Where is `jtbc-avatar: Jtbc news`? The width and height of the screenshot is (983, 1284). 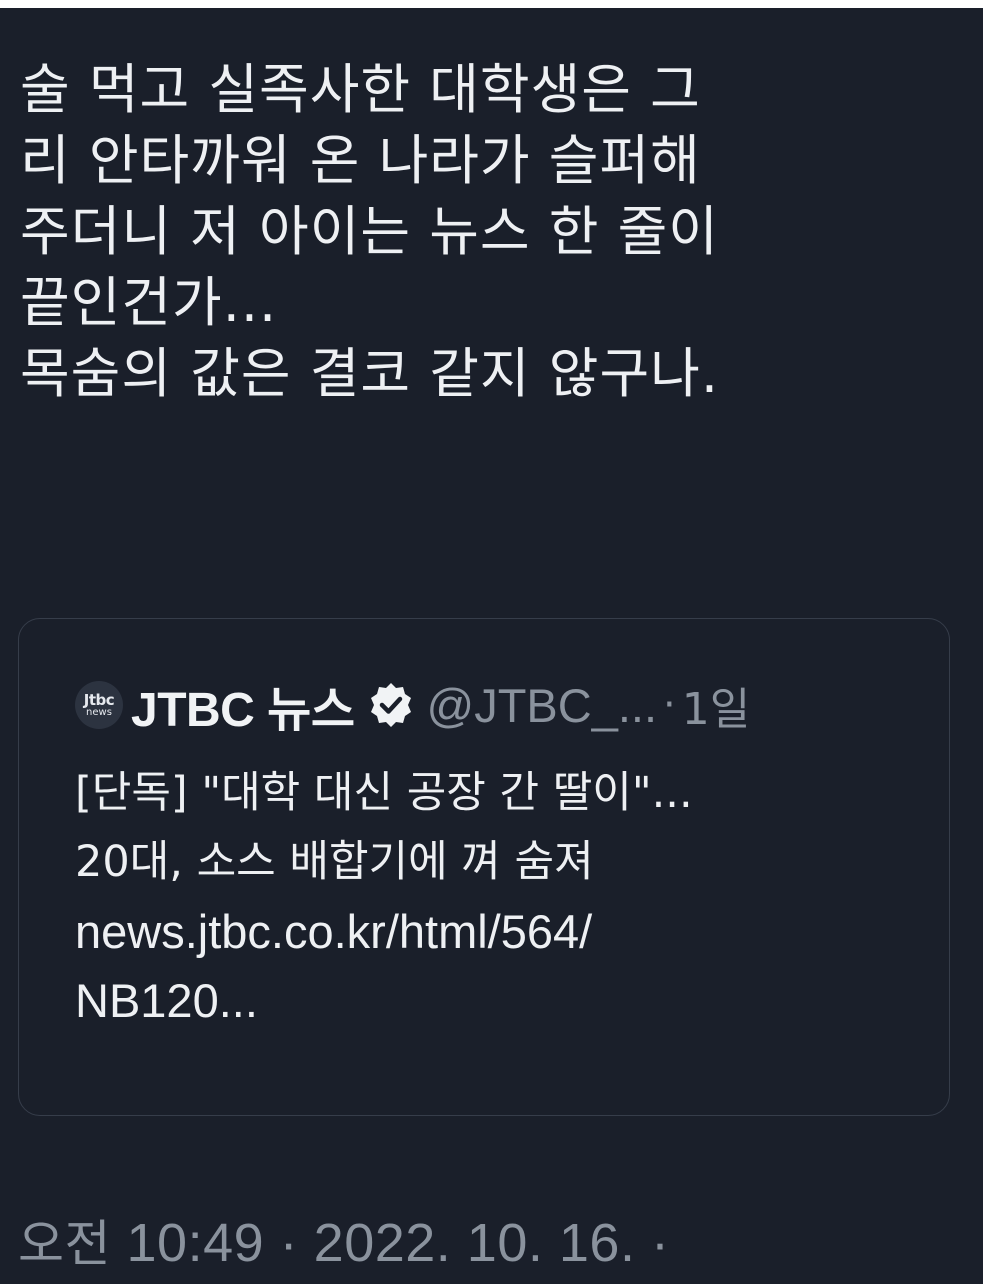
jtbc-avatar: Jtbc news is located at coordinates (99, 705).